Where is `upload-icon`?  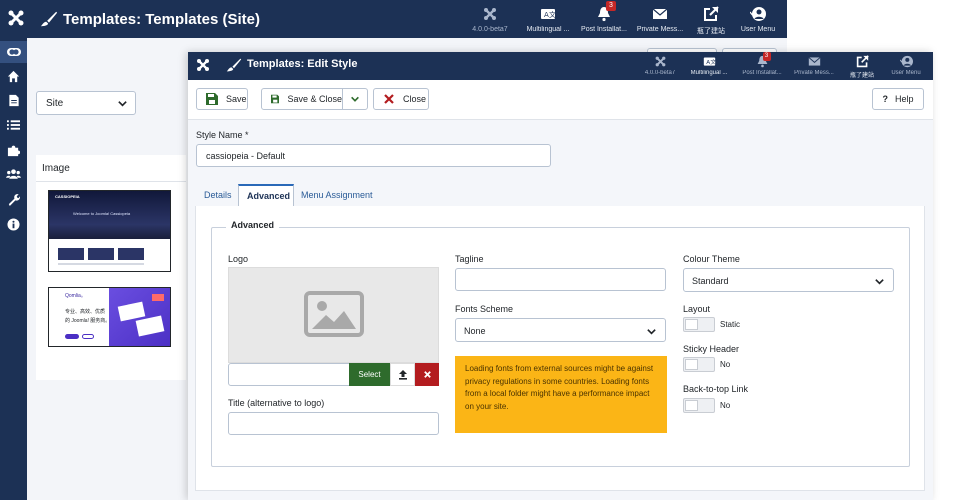 upload-icon is located at coordinates (402, 374).